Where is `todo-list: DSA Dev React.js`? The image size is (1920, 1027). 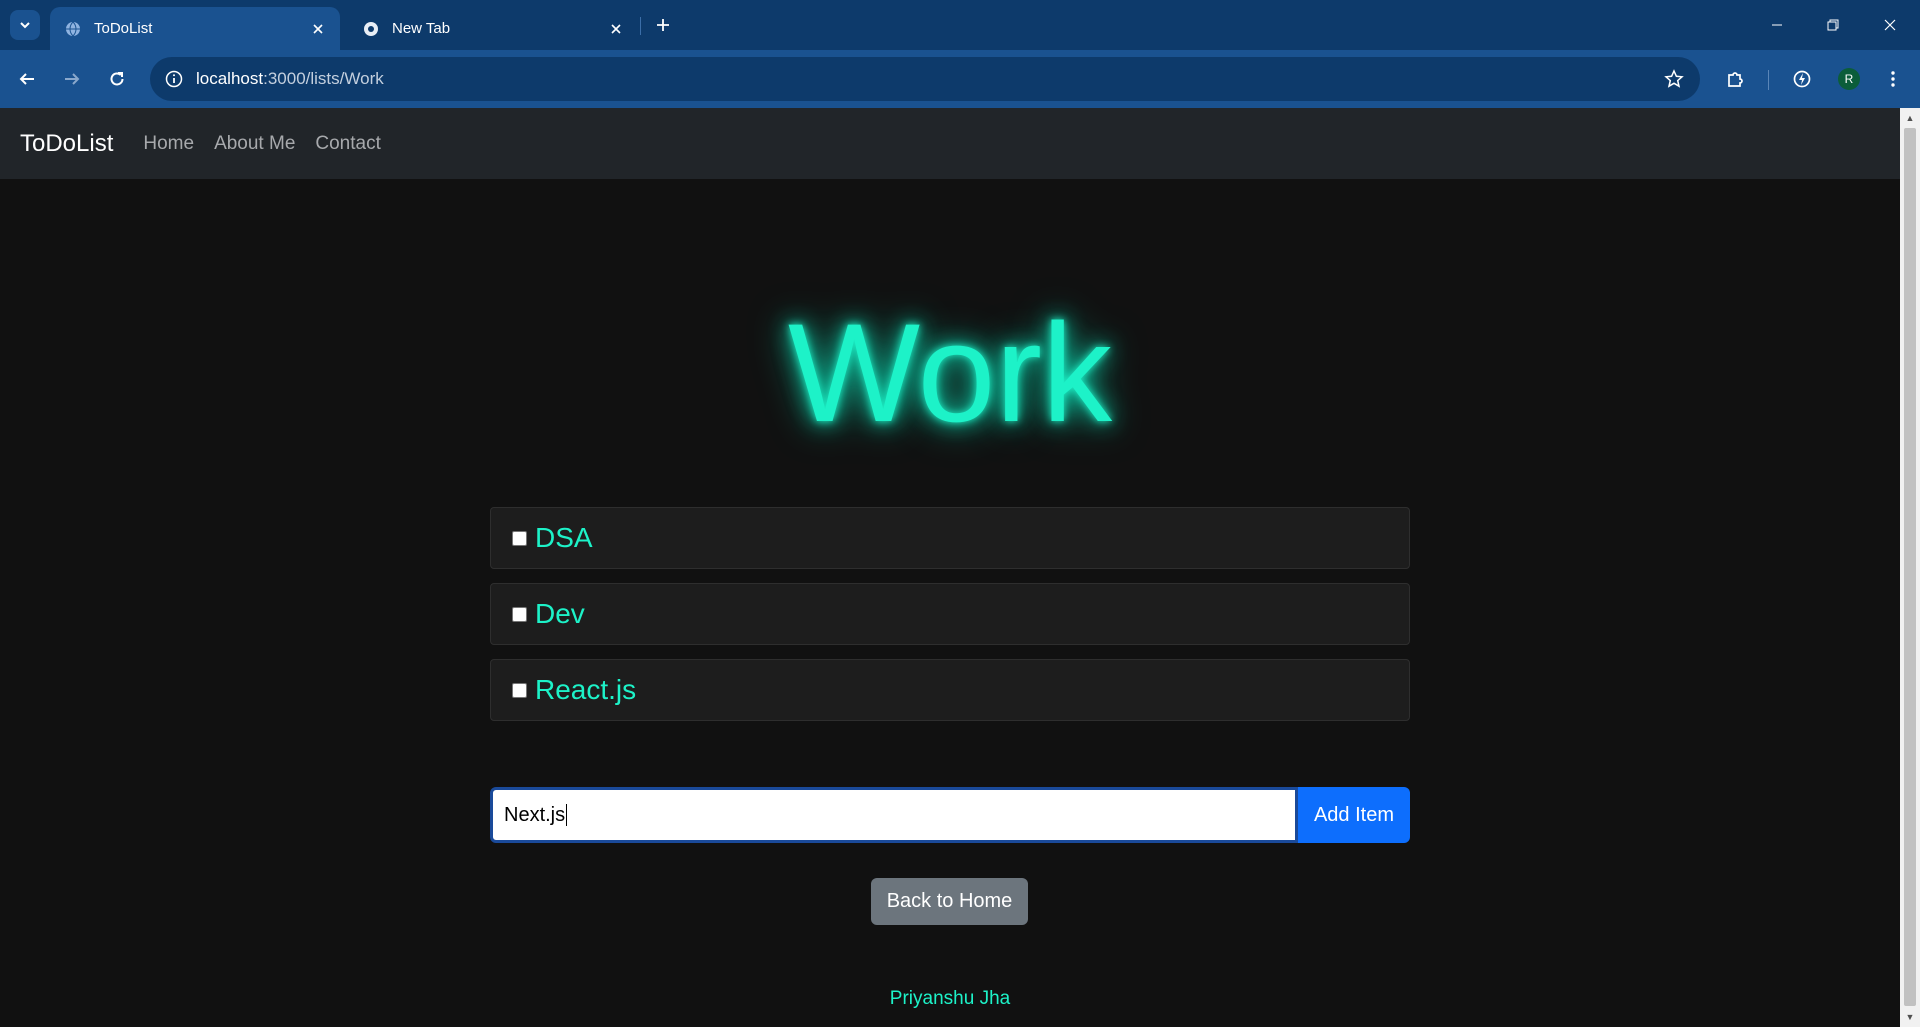 todo-list: DSA Dev React.js is located at coordinates (950, 621).